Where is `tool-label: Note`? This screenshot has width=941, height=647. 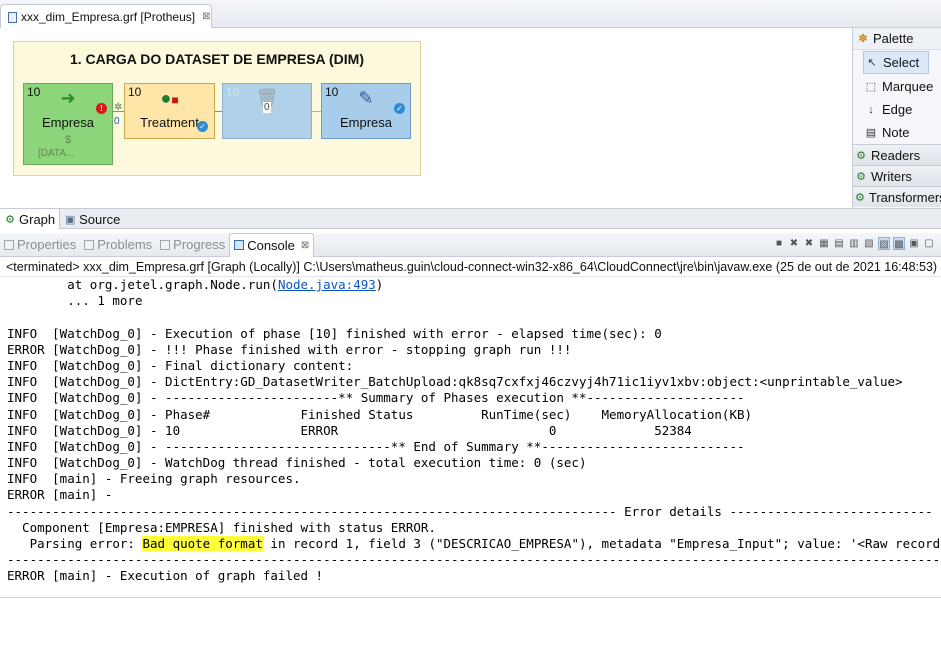 tool-label: Note is located at coordinates (896, 132).